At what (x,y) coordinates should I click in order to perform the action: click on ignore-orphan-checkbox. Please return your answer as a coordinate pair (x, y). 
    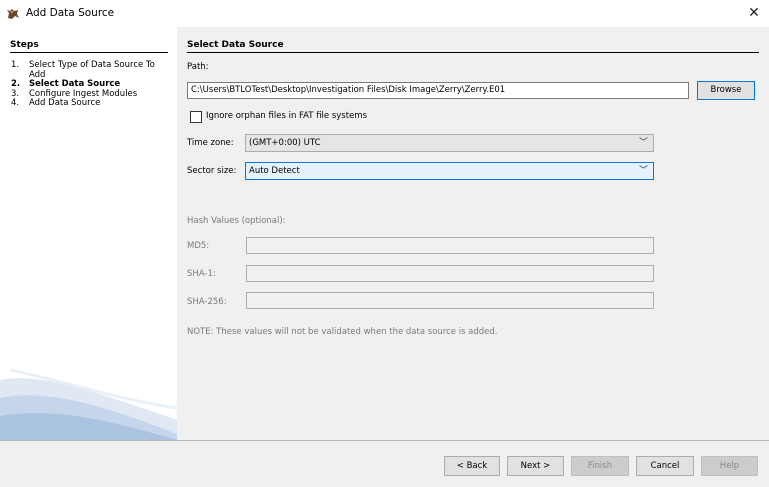
    Looking at the image, I should click on (196, 117).